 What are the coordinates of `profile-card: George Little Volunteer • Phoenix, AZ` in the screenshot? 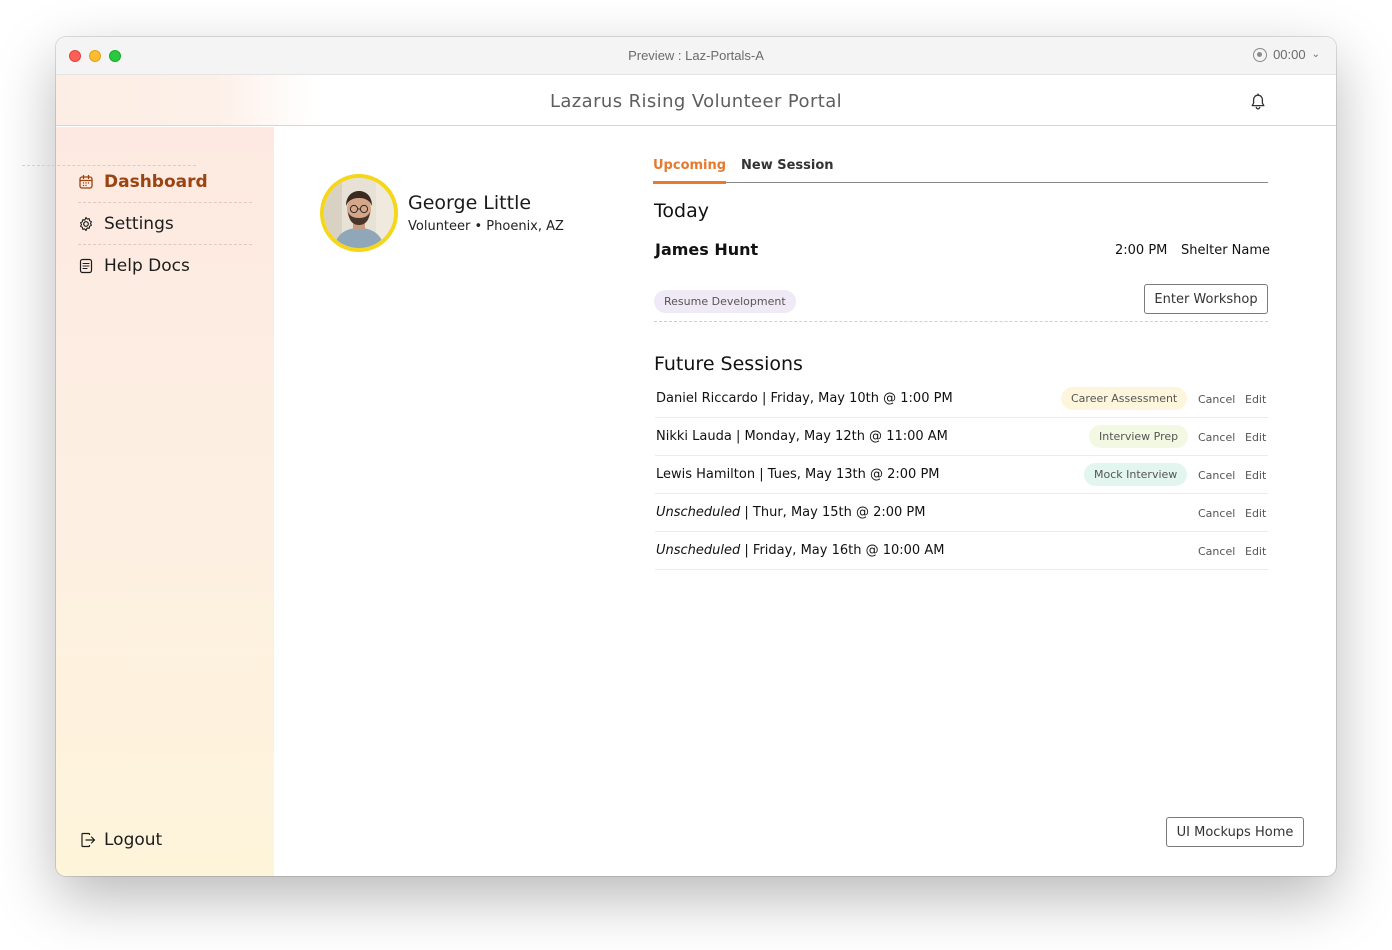 It's located at (442, 213).